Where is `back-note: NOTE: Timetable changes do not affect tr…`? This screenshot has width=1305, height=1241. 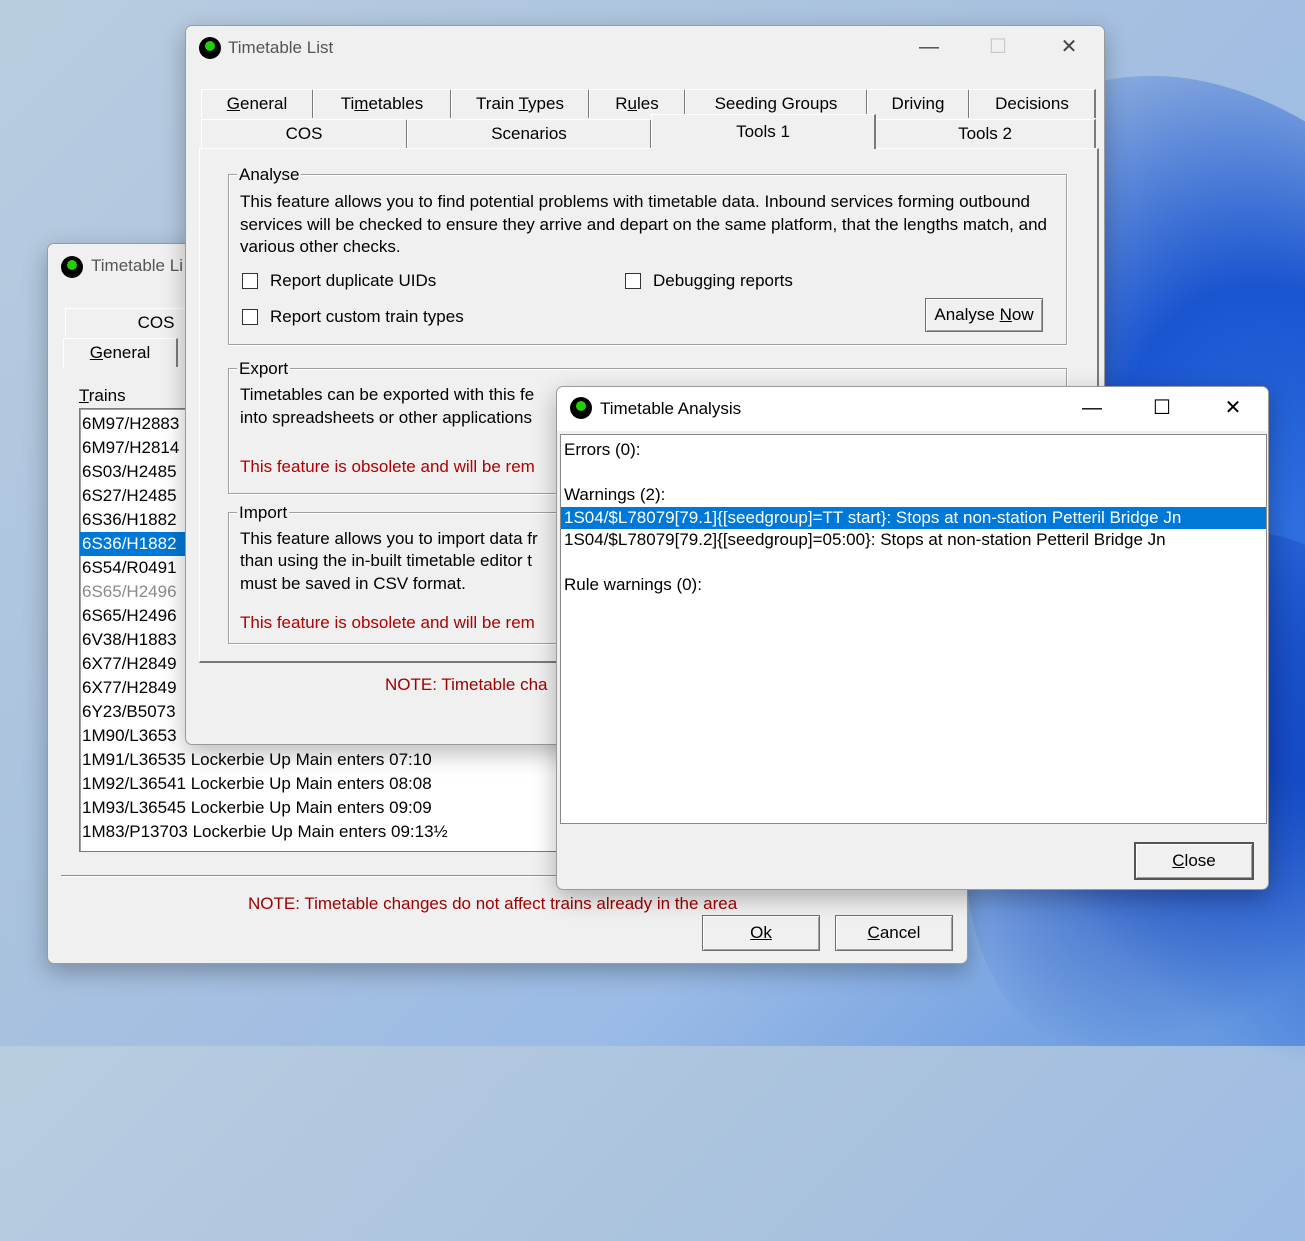
back-note: NOTE: Timetable changes do not affect tr… is located at coordinates (493, 903).